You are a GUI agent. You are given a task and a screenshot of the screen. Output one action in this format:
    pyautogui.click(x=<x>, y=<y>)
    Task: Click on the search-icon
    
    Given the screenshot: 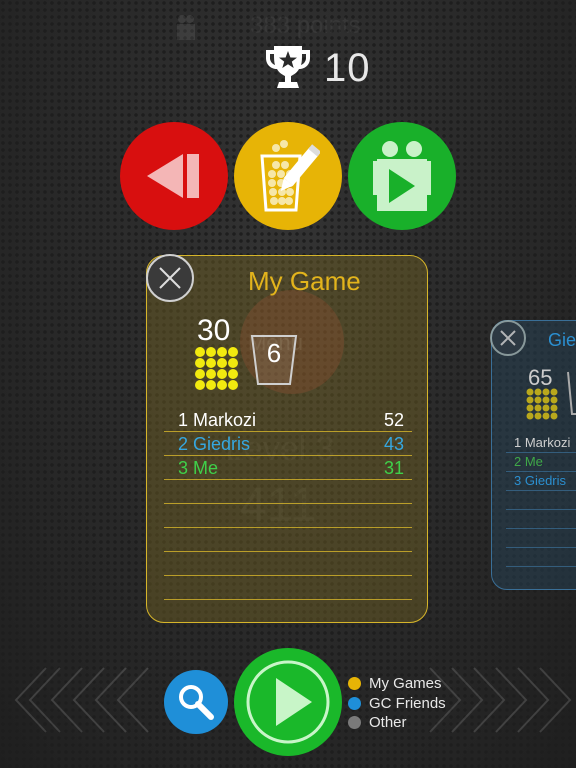 What is the action you would take?
    pyautogui.click(x=196, y=702)
    